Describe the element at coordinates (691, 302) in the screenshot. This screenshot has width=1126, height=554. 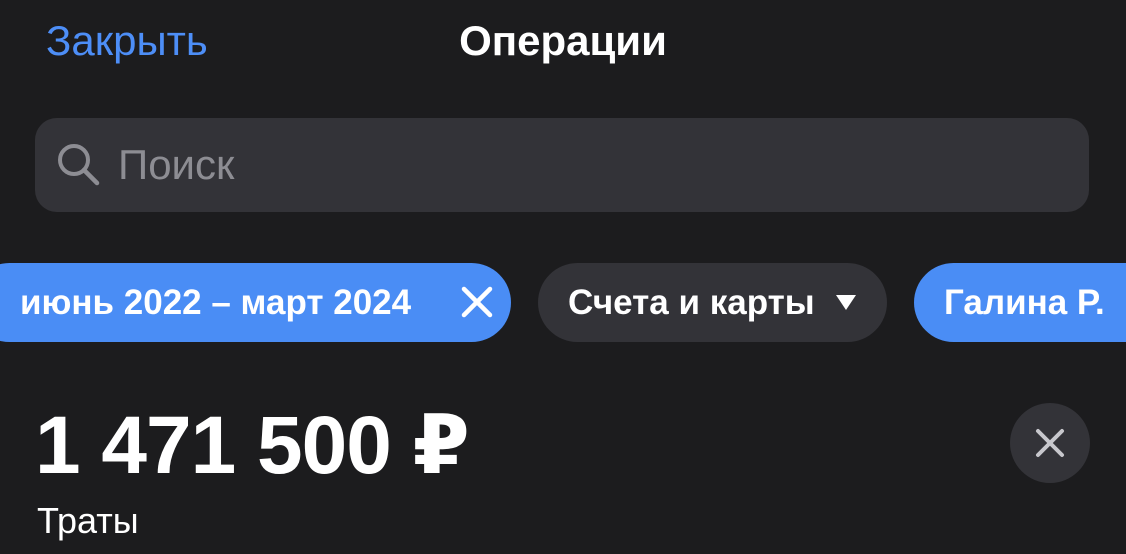
I see `filter-chip-accounts-label: Счета и карты` at that location.